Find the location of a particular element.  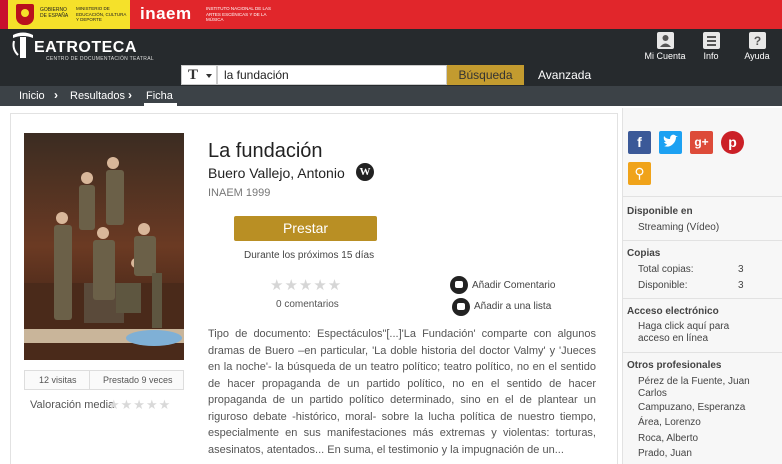

info-icon is located at coordinates (711, 40).